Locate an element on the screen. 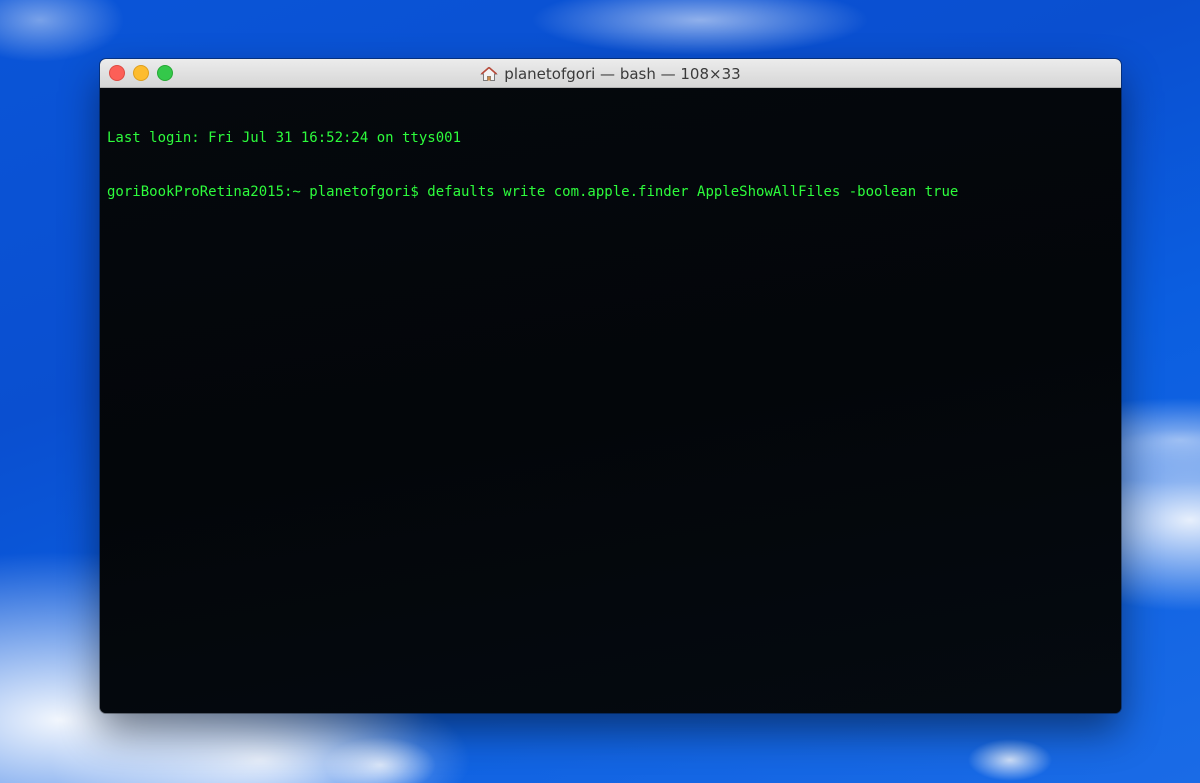 The width and height of the screenshot is (1200, 783). window-title: planetofgori — bash — 108×33 is located at coordinates (622, 73).